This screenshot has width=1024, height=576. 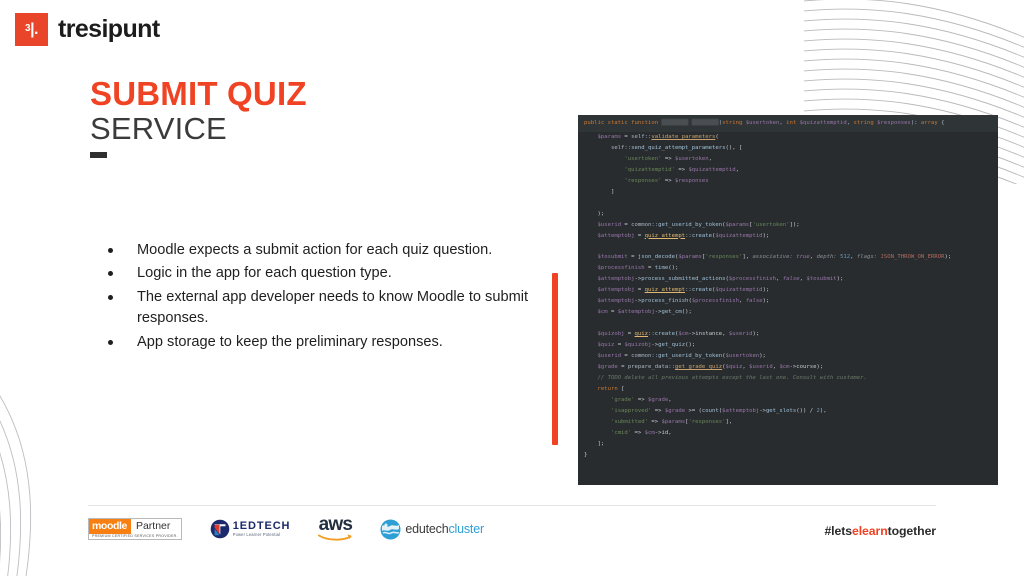 I want to click on moodle-wordmark: moodle, so click(x=110, y=526).